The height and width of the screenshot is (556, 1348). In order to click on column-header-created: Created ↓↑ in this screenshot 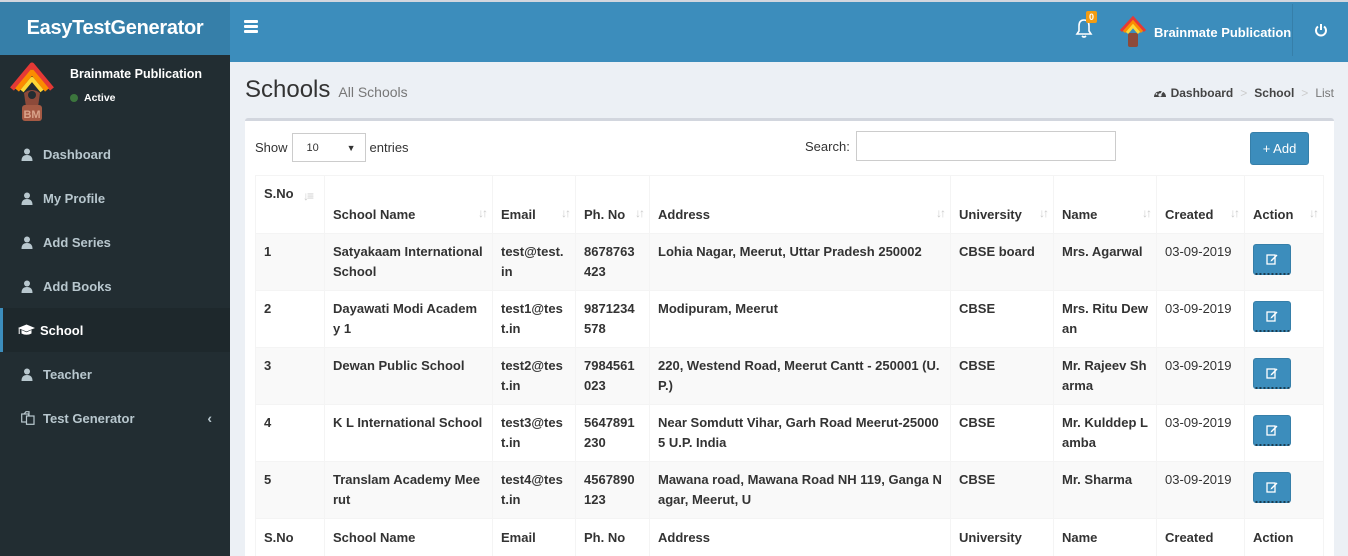, I will do `click(1200, 204)`.